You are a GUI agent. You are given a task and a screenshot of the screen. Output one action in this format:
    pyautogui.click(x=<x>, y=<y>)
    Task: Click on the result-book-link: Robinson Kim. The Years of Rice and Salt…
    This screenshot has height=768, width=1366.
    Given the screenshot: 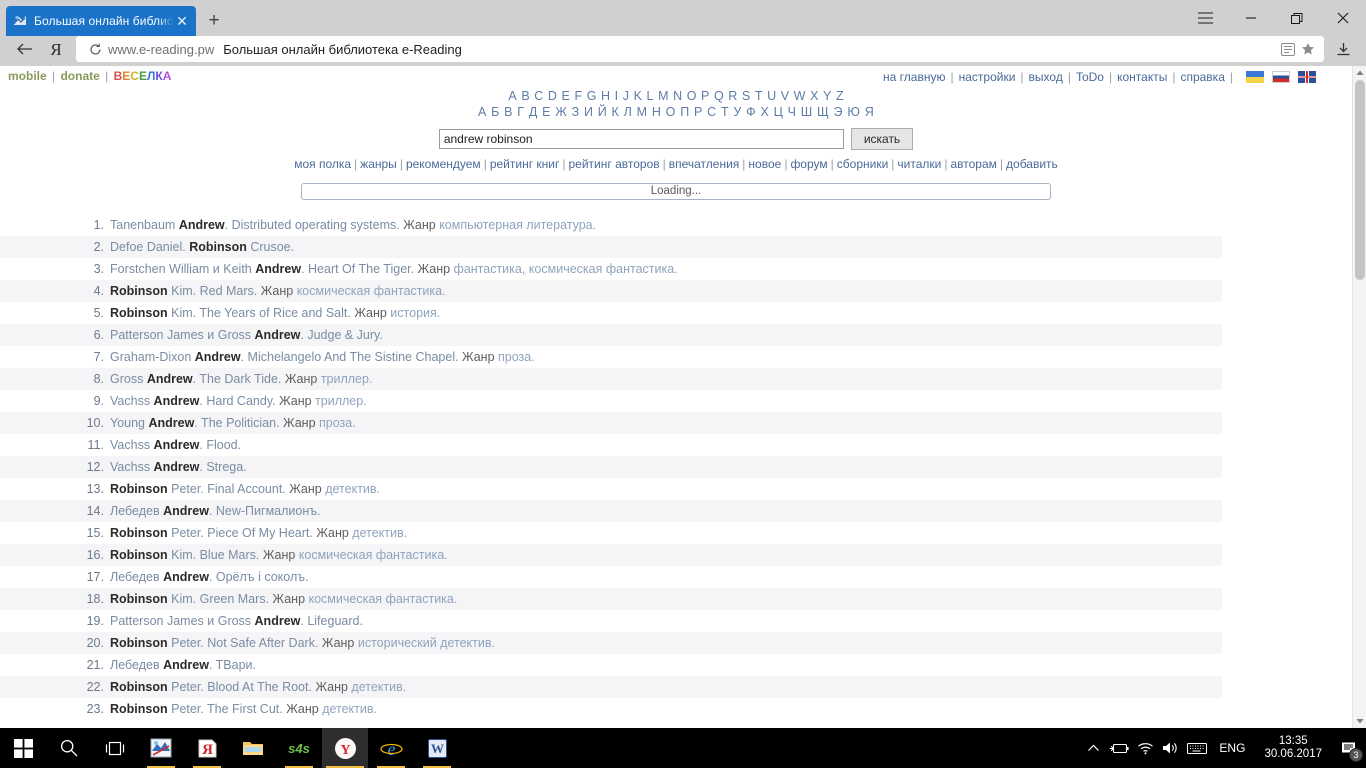 What is the action you would take?
    pyautogui.click(x=230, y=313)
    